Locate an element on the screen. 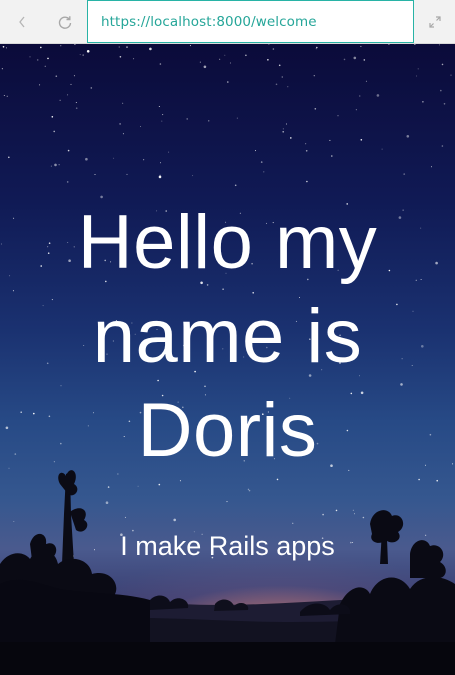 This screenshot has height=675, width=455. url-text: https://localhost:8000/welcome is located at coordinates (209, 21).